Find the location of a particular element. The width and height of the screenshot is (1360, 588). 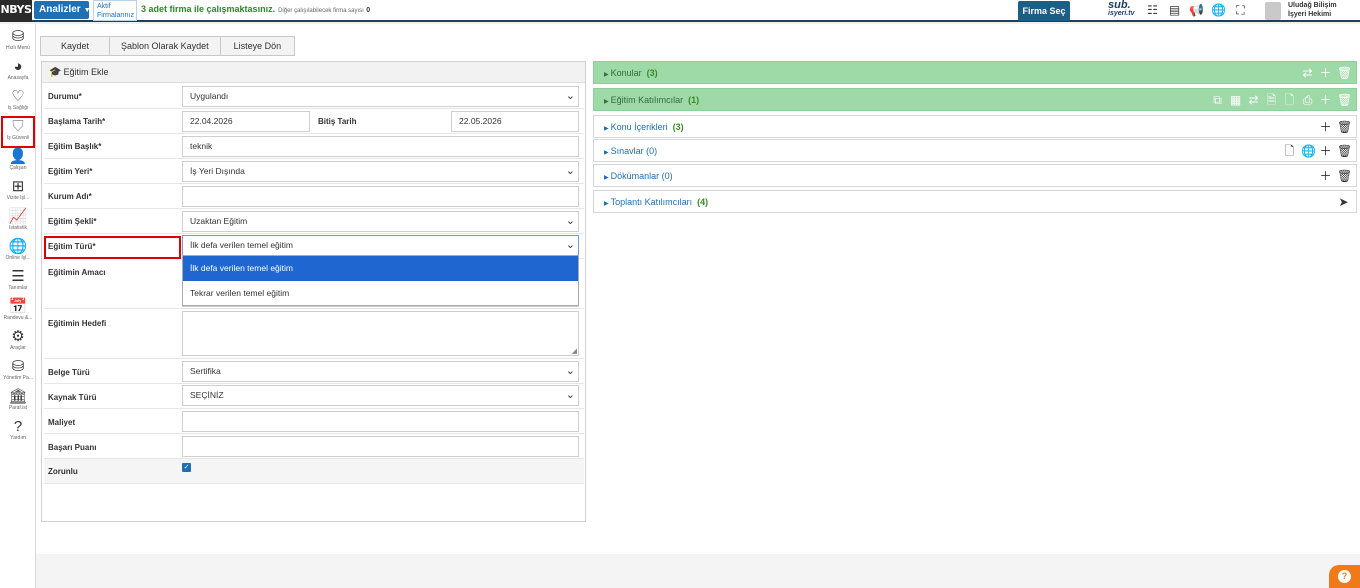

panel-sinavlar-actions: 🗋 🌐 ＋ 🗑 is located at coordinates (1318, 151).